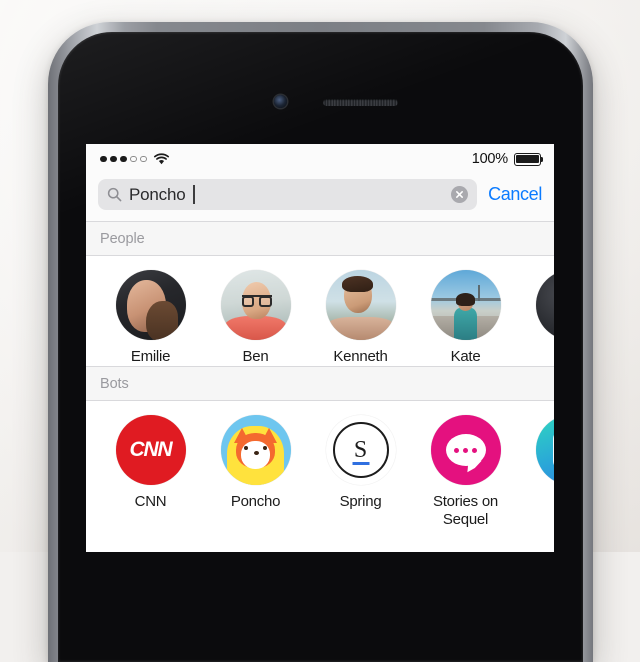 The image size is (640, 662). Describe the element at coordinates (150, 356) in the screenshot. I see `result-item-label: Emilie` at that location.